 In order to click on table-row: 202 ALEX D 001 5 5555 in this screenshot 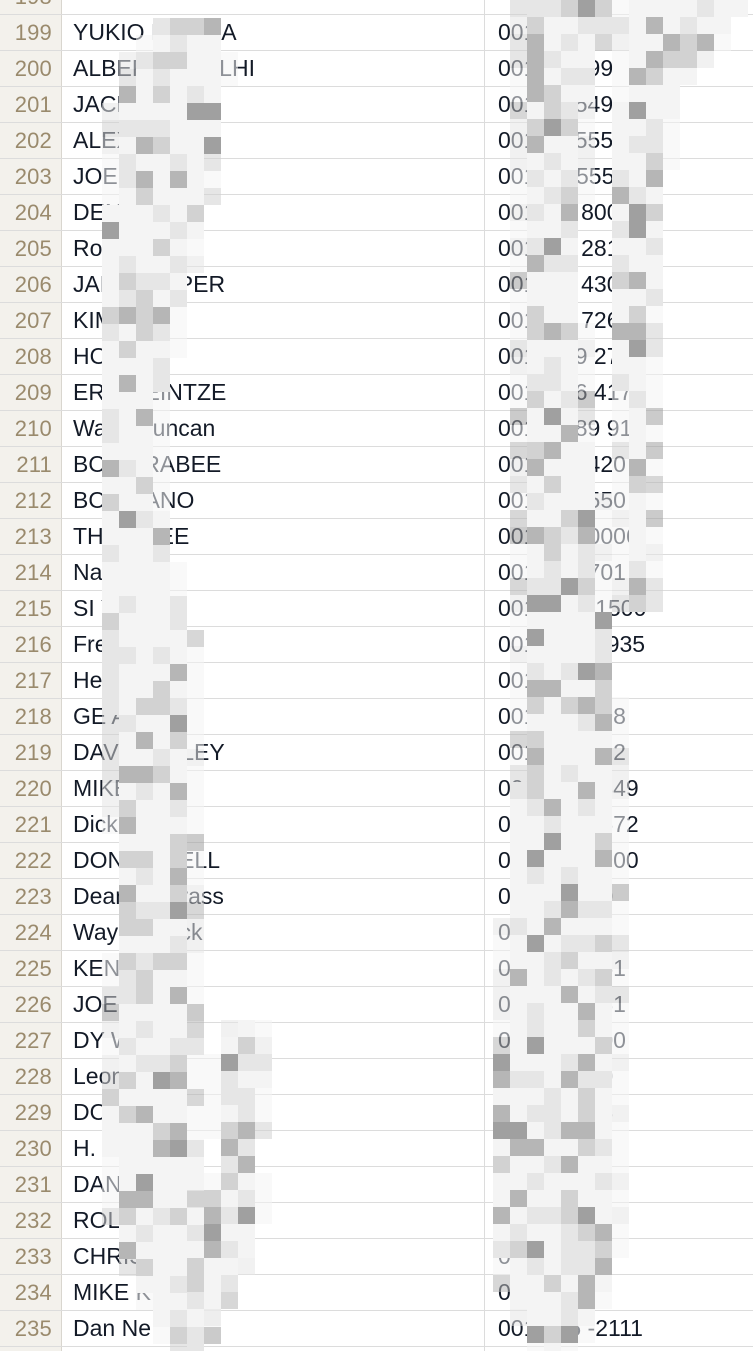, I will do `click(376, 141)`.